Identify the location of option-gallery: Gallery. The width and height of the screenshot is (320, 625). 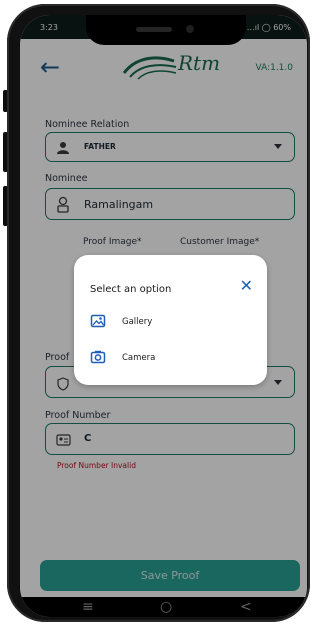
(170, 323).